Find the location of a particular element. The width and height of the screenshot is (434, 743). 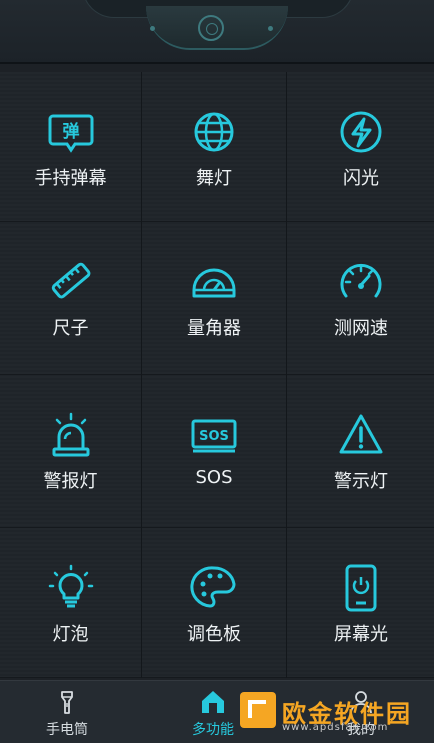

feature-flash: 闪光 is located at coordinates (360, 147).